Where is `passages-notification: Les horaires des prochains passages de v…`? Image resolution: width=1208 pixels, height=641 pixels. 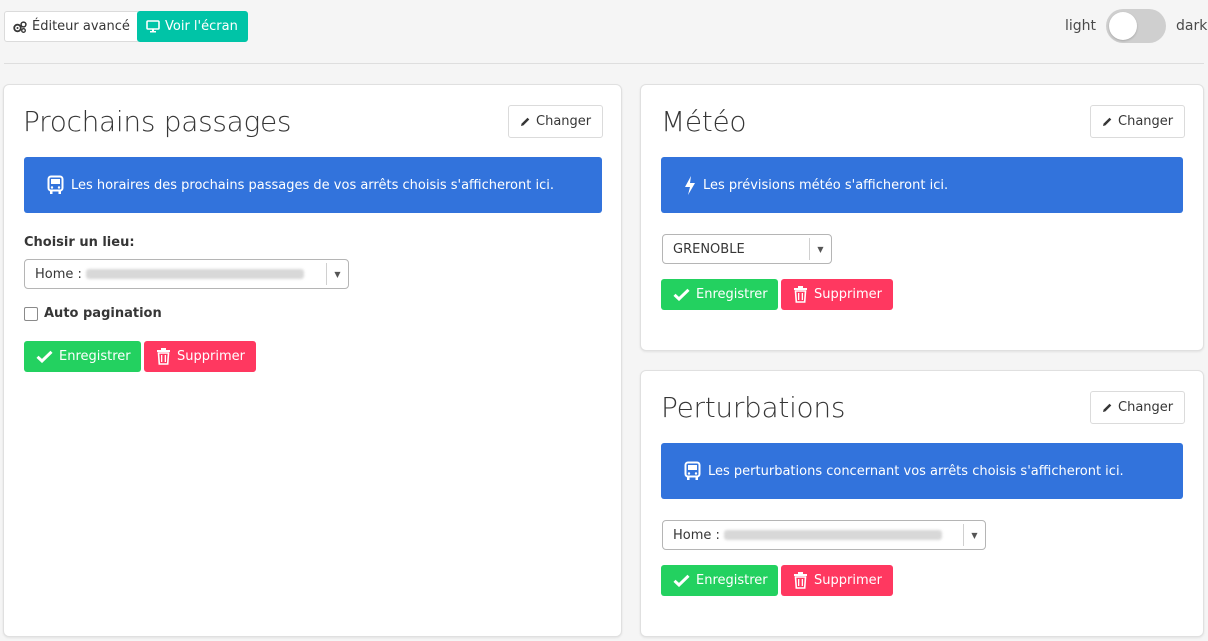
passages-notification: Les horaires des prochains passages de v… is located at coordinates (313, 185).